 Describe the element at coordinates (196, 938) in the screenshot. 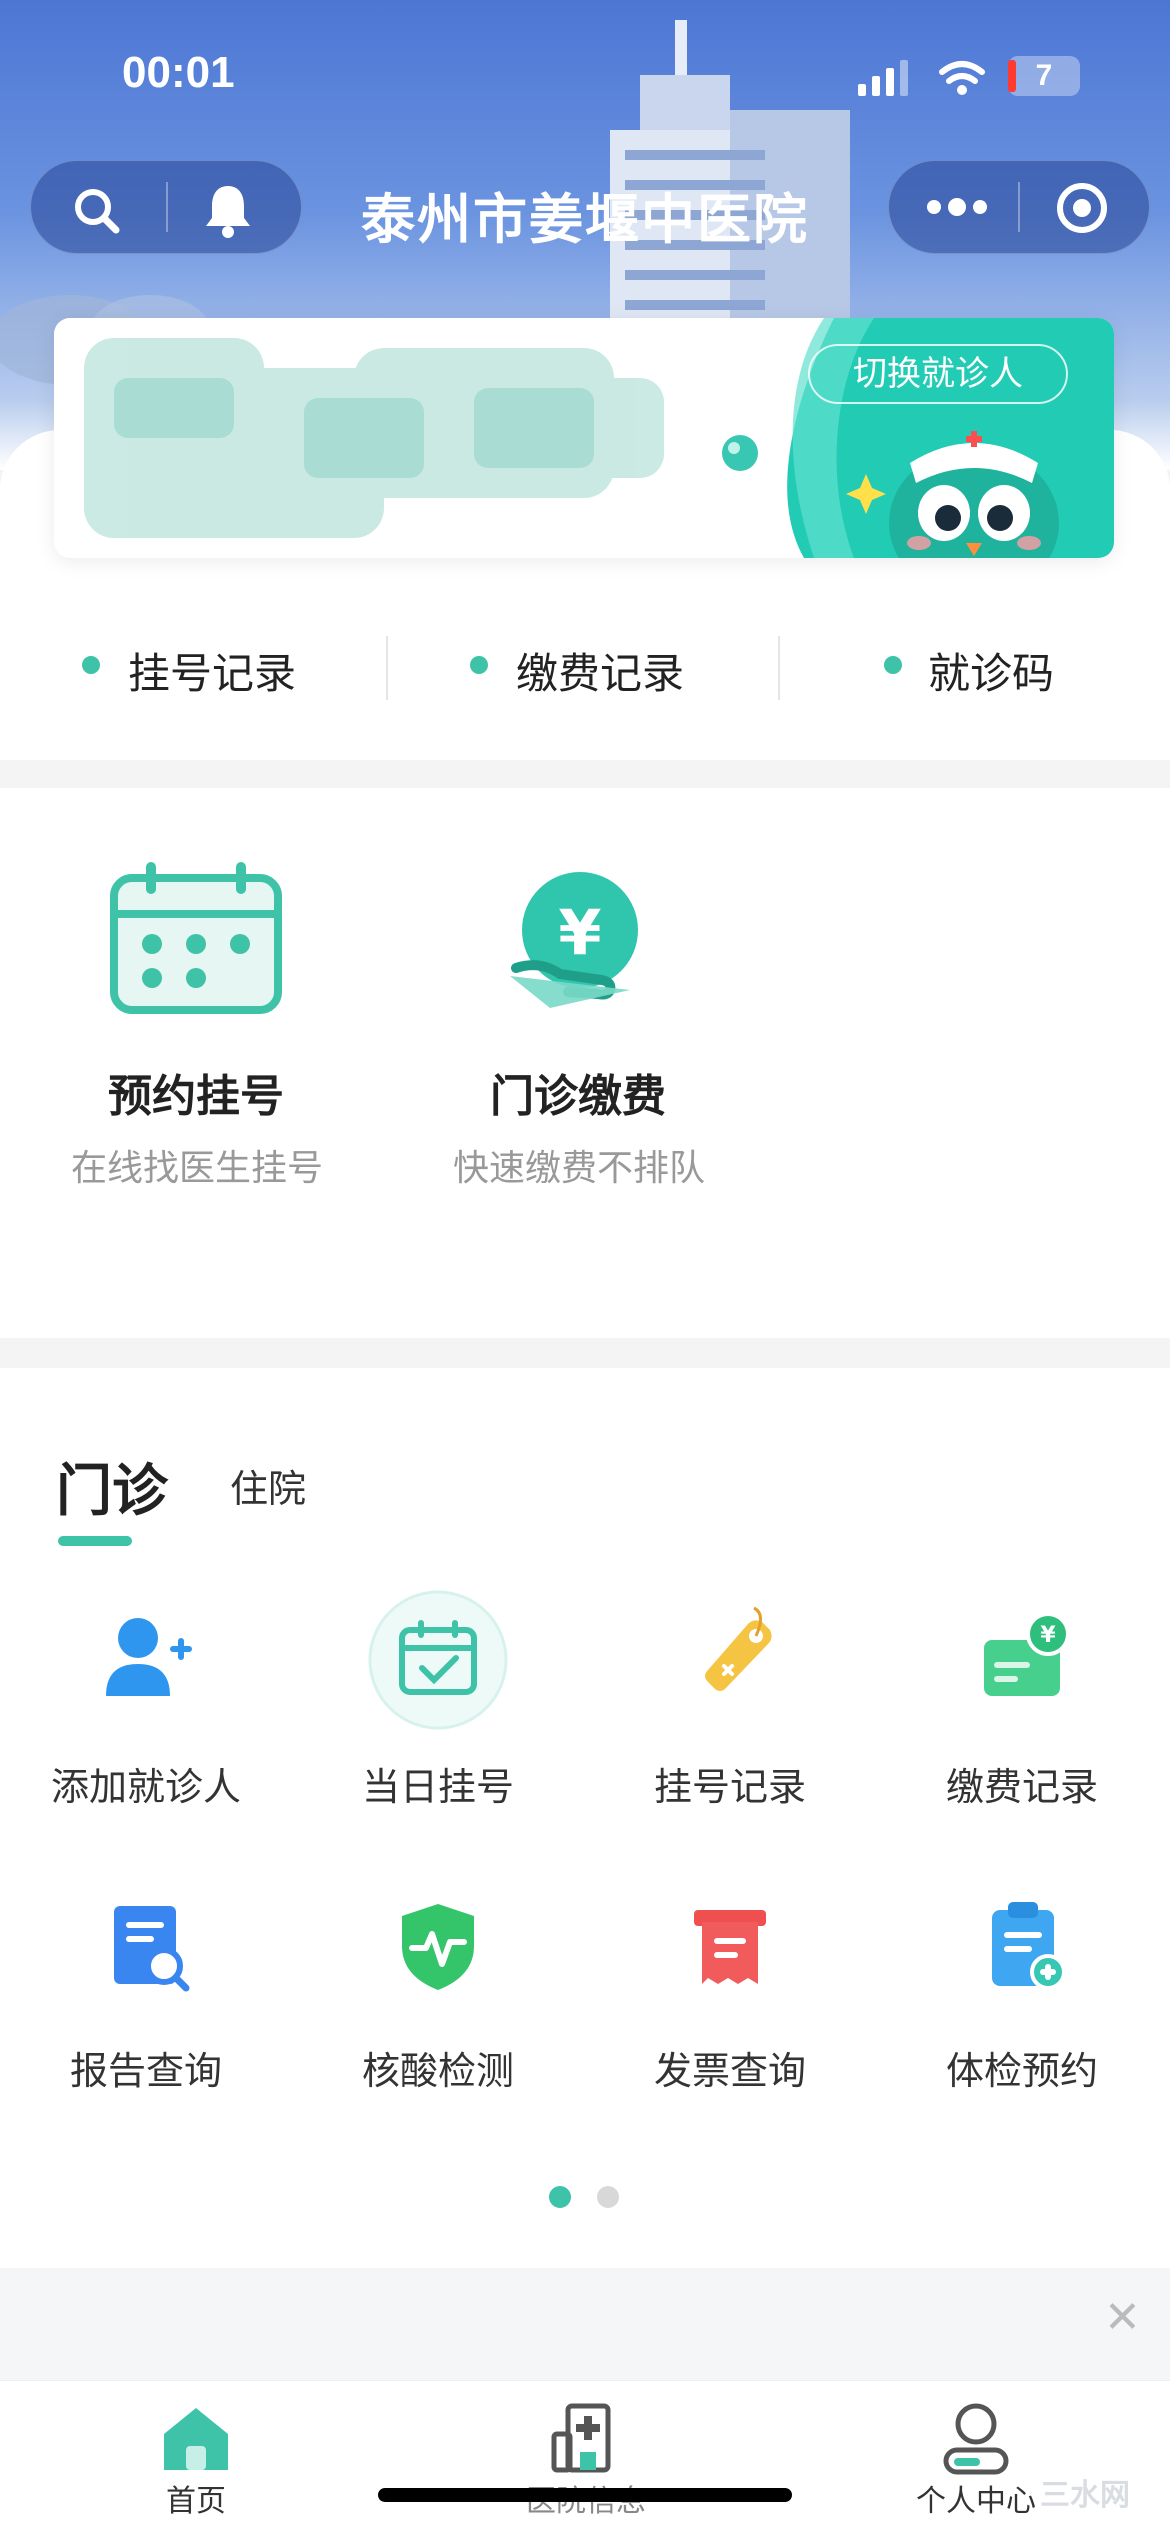

I see `calendar-icon` at that location.